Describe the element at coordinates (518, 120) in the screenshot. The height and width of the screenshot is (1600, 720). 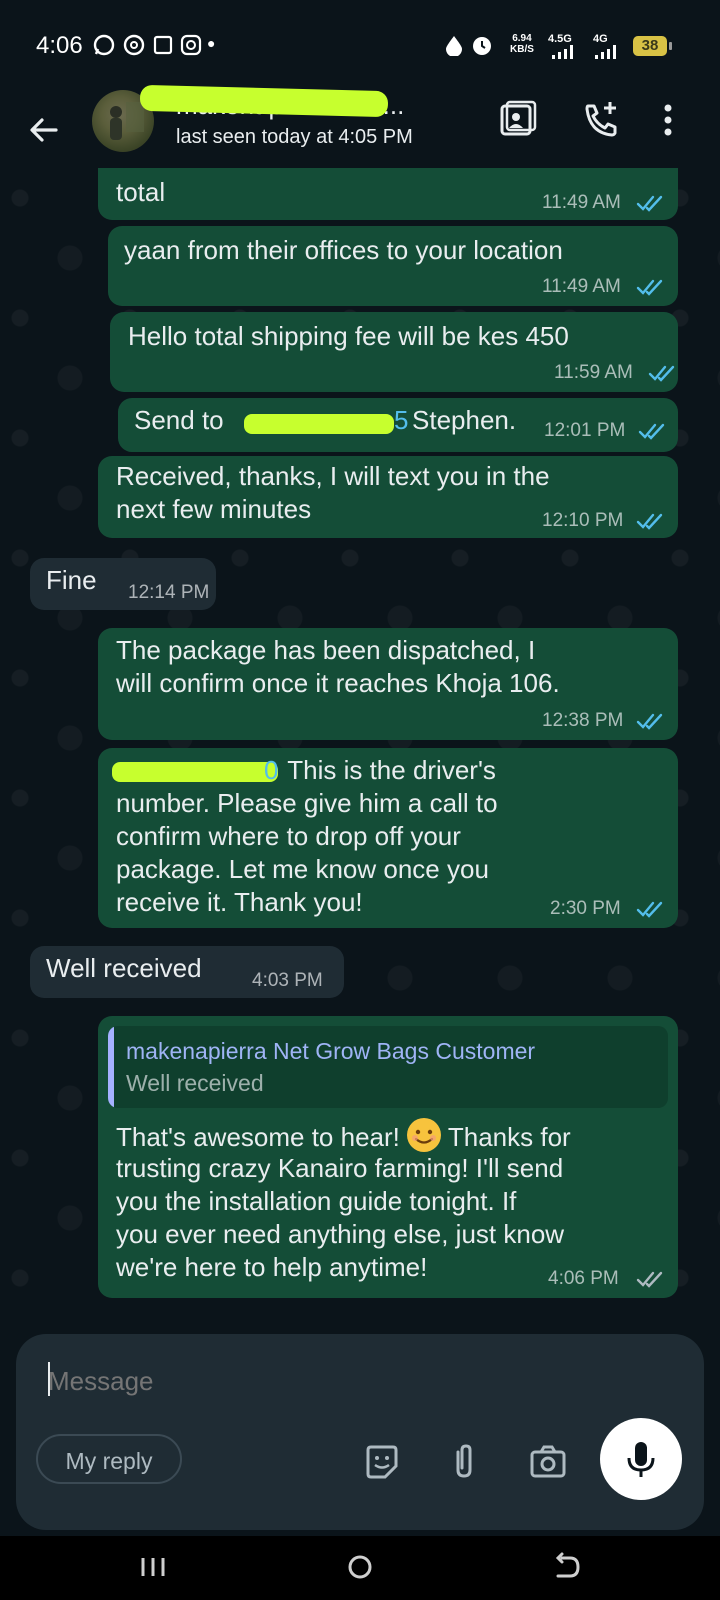
I see `contact-card-icon` at that location.